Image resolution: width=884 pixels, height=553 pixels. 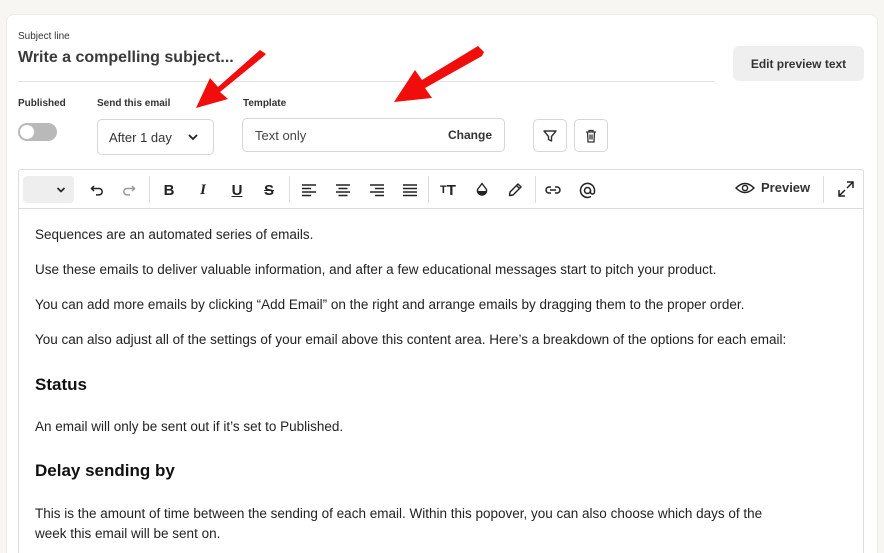 What do you see at coordinates (37, 132) in the screenshot?
I see `published-toggle` at bounding box center [37, 132].